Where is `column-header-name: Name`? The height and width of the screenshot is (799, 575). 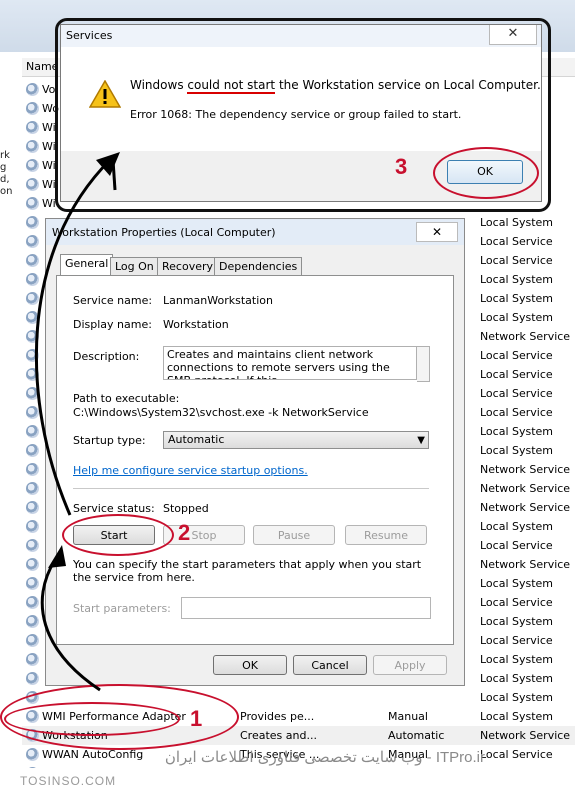
column-header-name: Name is located at coordinates (42, 66).